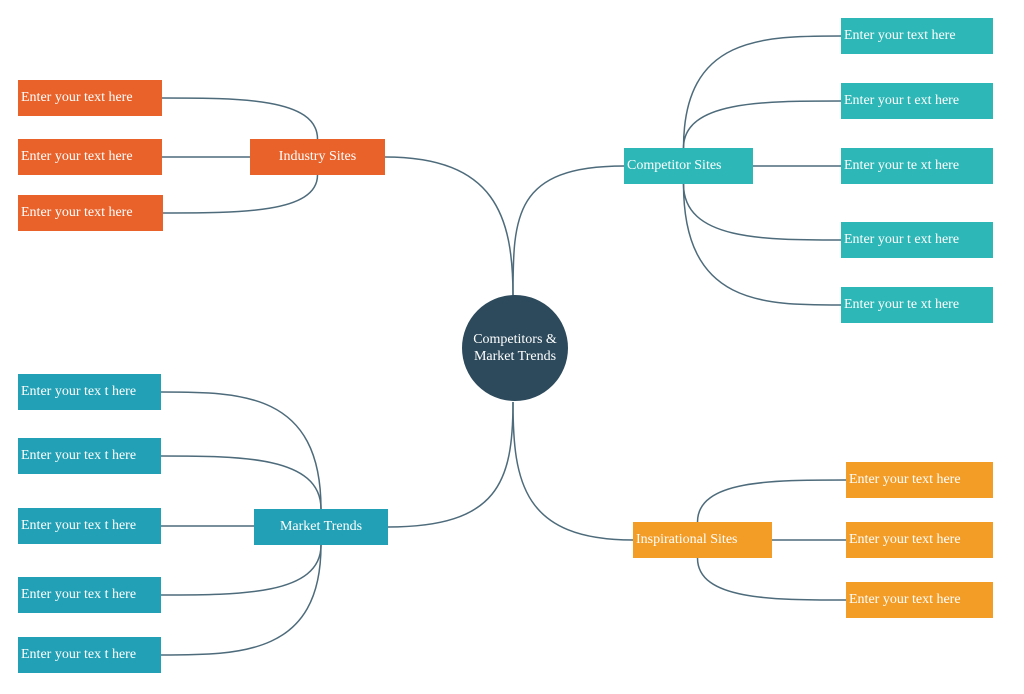 Image resolution: width=1024 pixels, height=694 pixels. I want to click on branch-market: Market Trends, so click(321, 527).